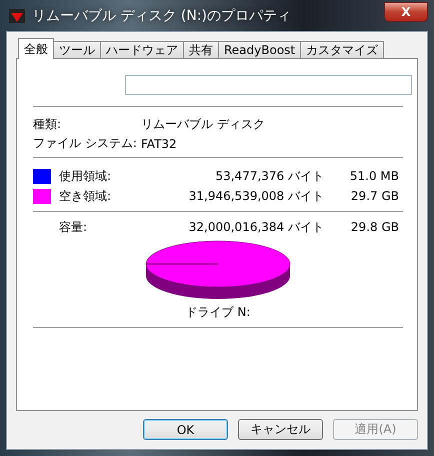 This screenshot has width=434, height=456. Describe the element at coordinates (218, 312) in the screenshot. I see `drive-label: ドライブ N:` at that location.